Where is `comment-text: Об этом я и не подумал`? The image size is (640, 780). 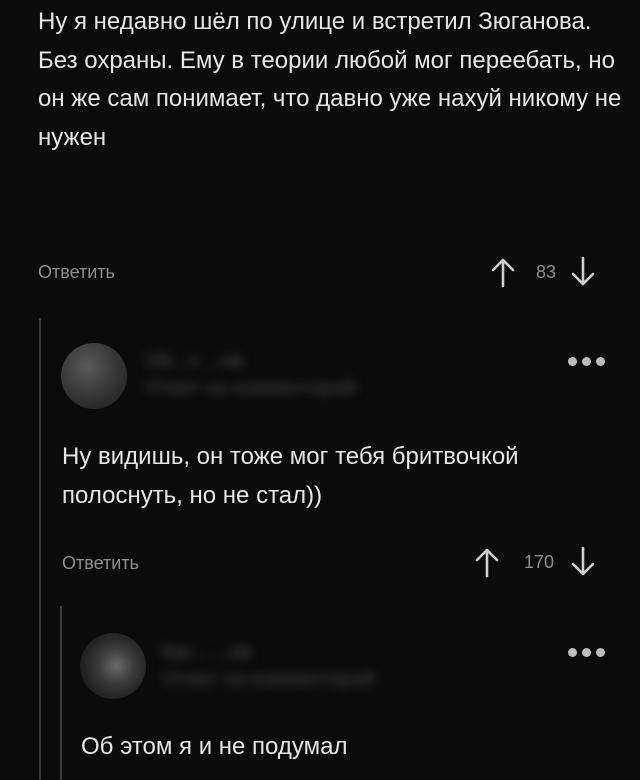 comment-text: Об этом я и не подумал is located at coordinates (214, 746).